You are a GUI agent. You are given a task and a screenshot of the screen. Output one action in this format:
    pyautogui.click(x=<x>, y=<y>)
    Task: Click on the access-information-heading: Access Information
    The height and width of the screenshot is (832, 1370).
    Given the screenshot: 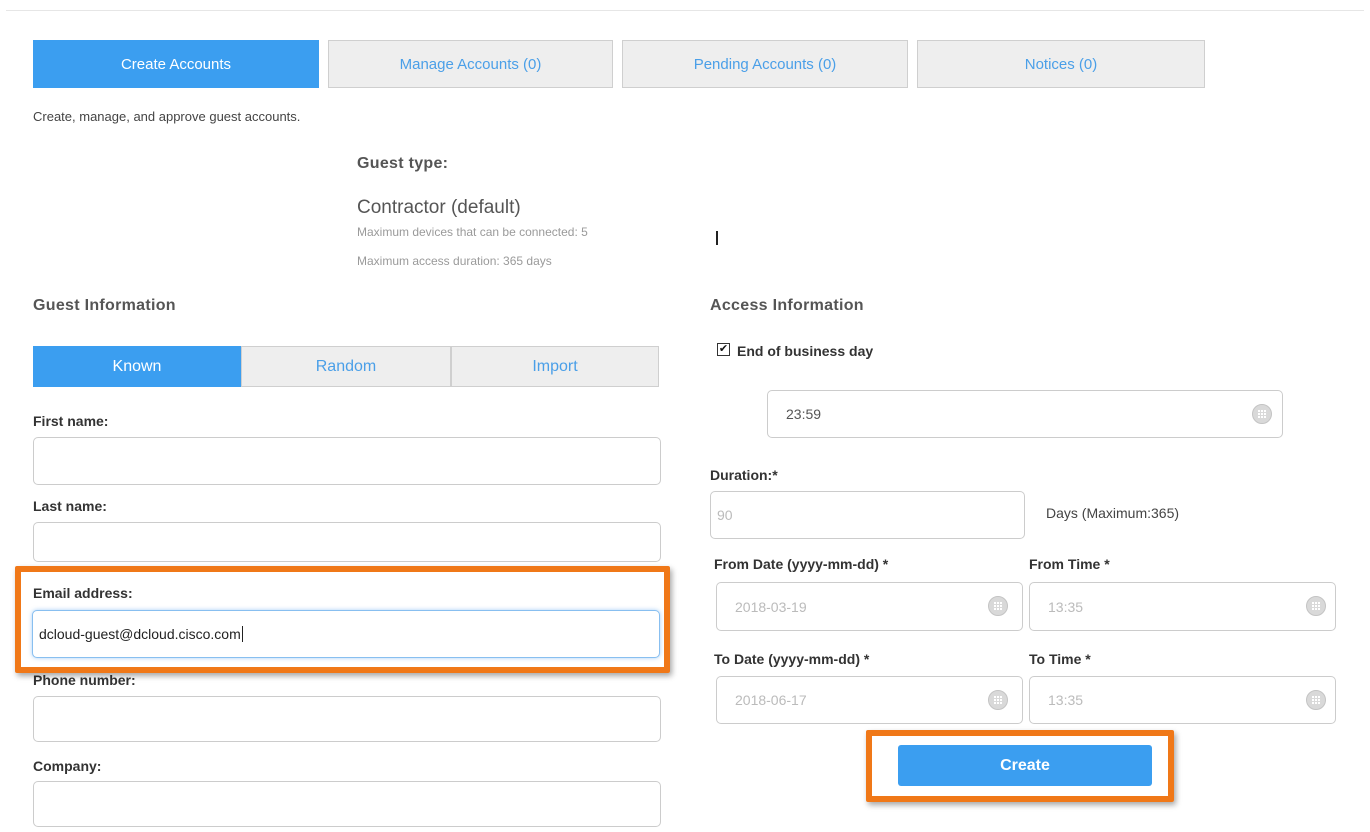 What is the action you would take?
    pyautogui.click(x=787, y=305)
    